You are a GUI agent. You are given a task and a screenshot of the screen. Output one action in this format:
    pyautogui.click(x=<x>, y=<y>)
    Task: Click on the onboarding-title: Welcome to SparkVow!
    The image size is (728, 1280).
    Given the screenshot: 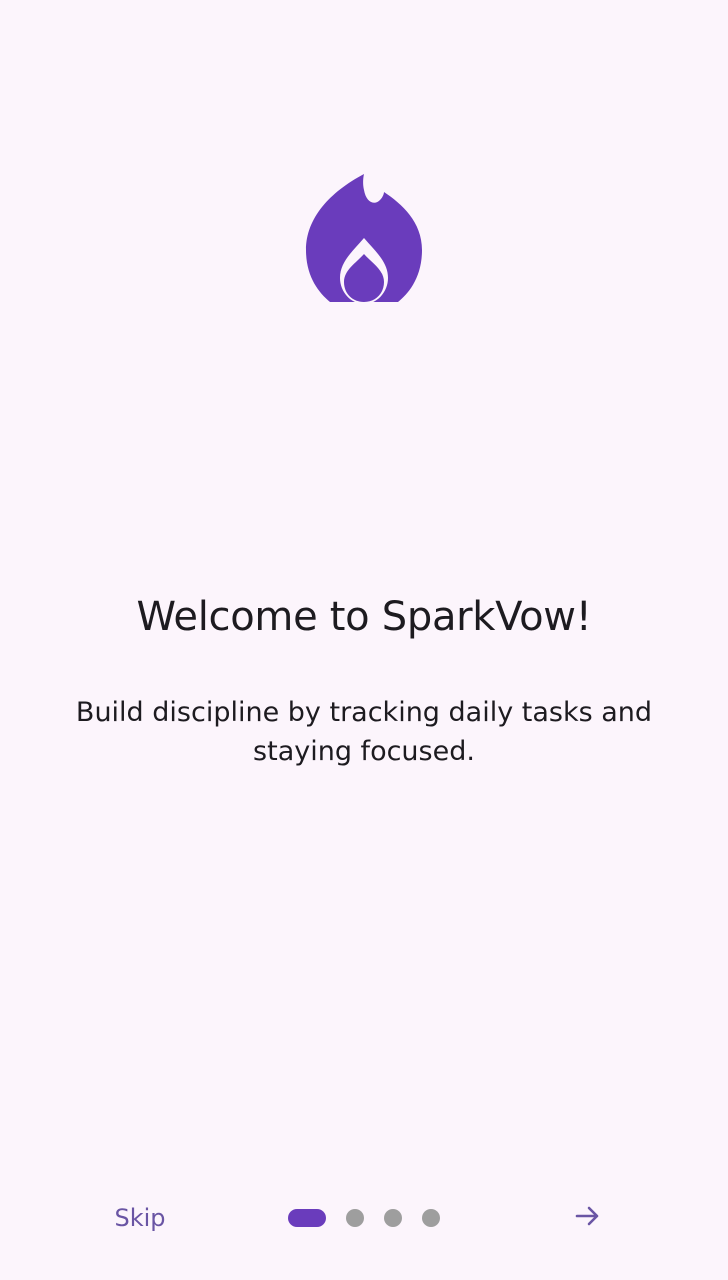 What is the action you would take?
    pyautogui.click(x=364, y=617)
    